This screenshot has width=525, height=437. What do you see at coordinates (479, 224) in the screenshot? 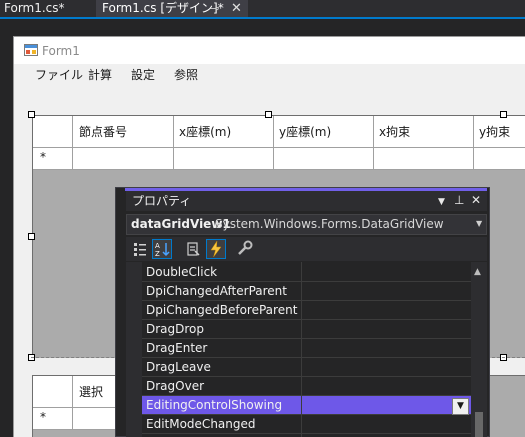
I see `object-selector-arrow-icon: ▼` at bounding box center [479, 224].